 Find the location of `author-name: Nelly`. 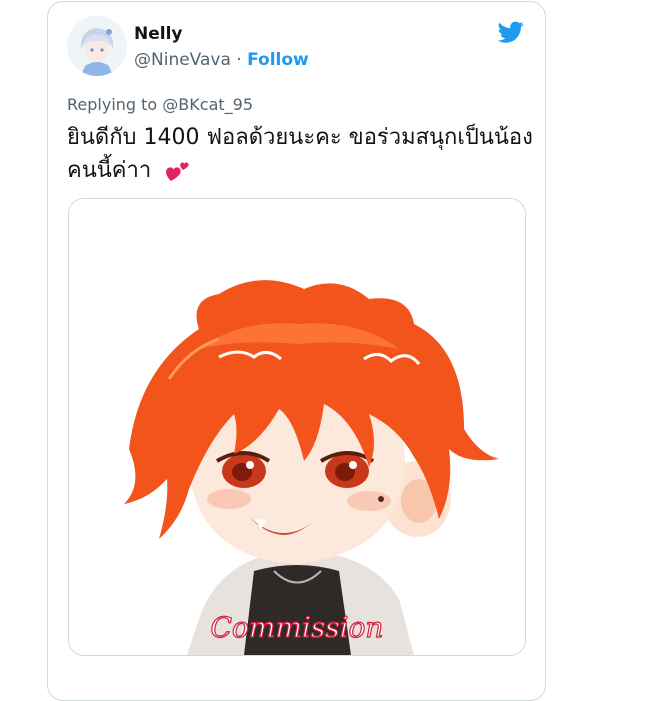

author-name: Nelly is located at coordinates (158, 34).